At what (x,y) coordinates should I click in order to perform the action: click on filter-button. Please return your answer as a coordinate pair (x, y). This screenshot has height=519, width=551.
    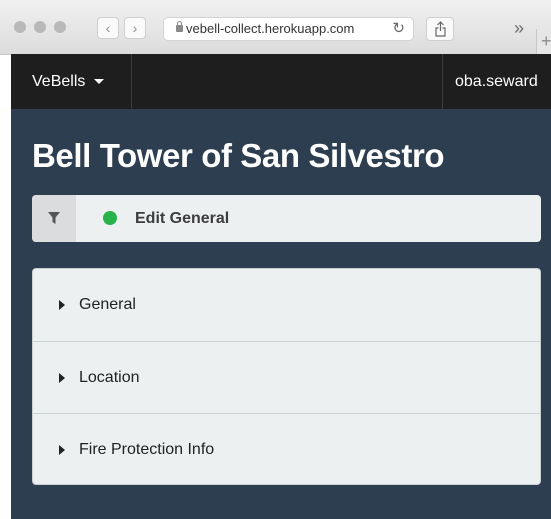
    Looking at the image, I should click on (54, 218).